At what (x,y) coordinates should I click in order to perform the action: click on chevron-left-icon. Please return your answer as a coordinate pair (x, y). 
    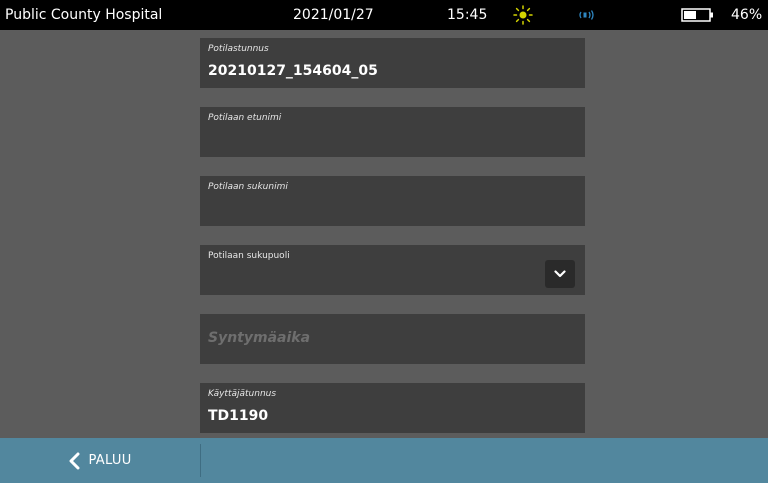
    Looking at the image, I should click on (74, 460).